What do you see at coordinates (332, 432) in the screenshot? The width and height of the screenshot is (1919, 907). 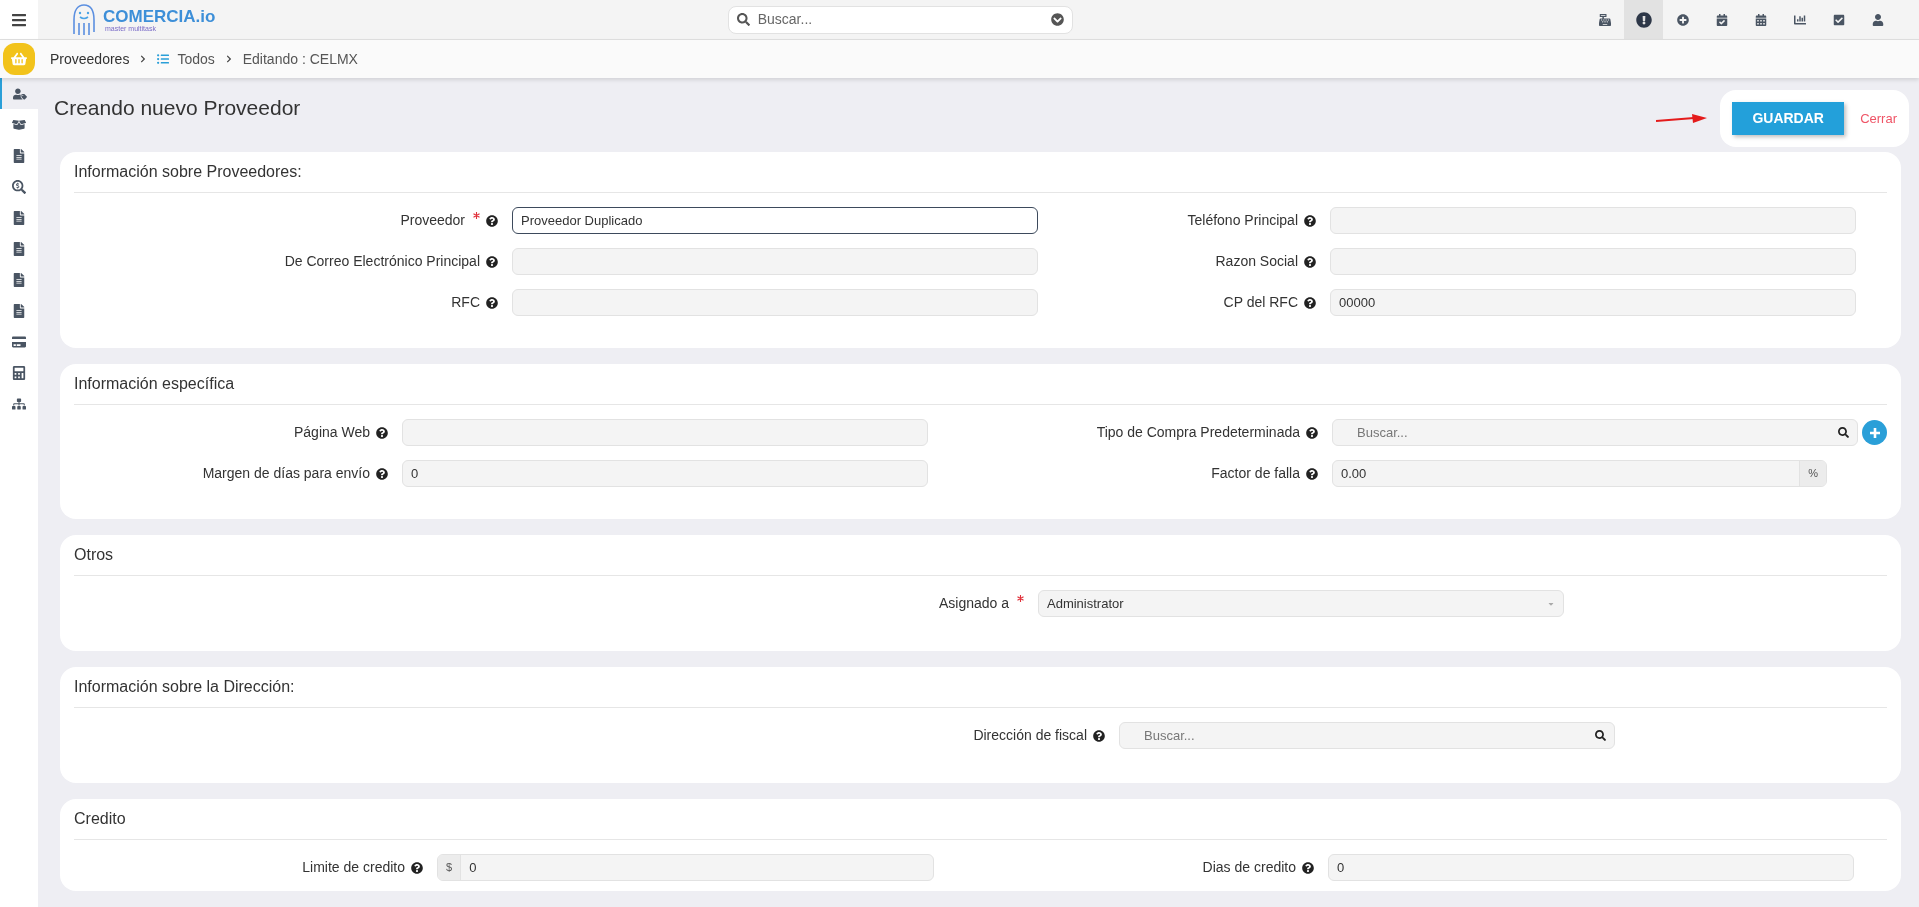 I see `field-label: Página Web` at bounding box center [332, 432].